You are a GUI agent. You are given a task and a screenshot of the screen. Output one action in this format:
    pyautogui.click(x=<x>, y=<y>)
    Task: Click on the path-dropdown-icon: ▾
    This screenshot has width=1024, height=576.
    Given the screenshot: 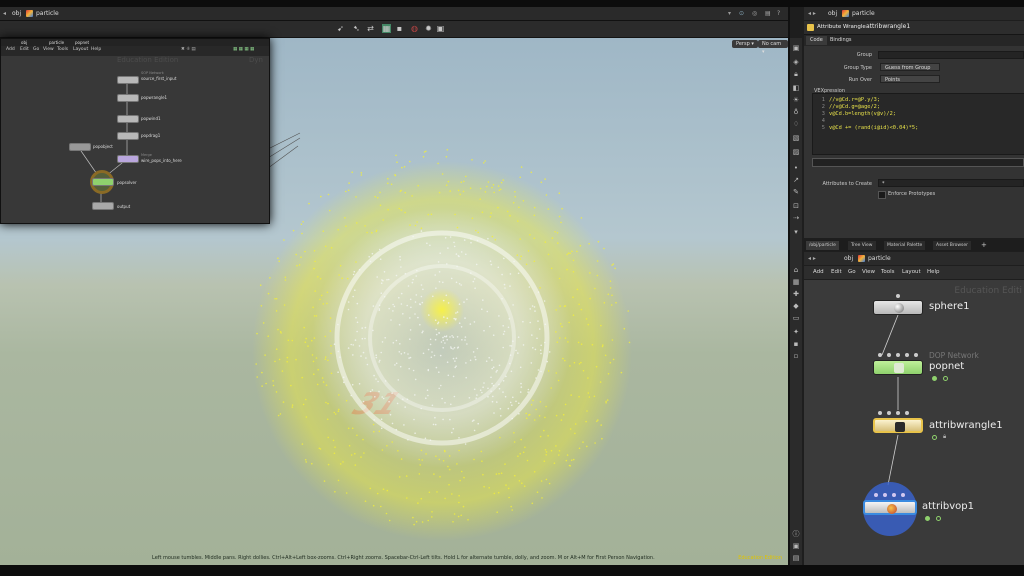 What is the action you would take?
    pyautogui.click(x=729, y=13)
    